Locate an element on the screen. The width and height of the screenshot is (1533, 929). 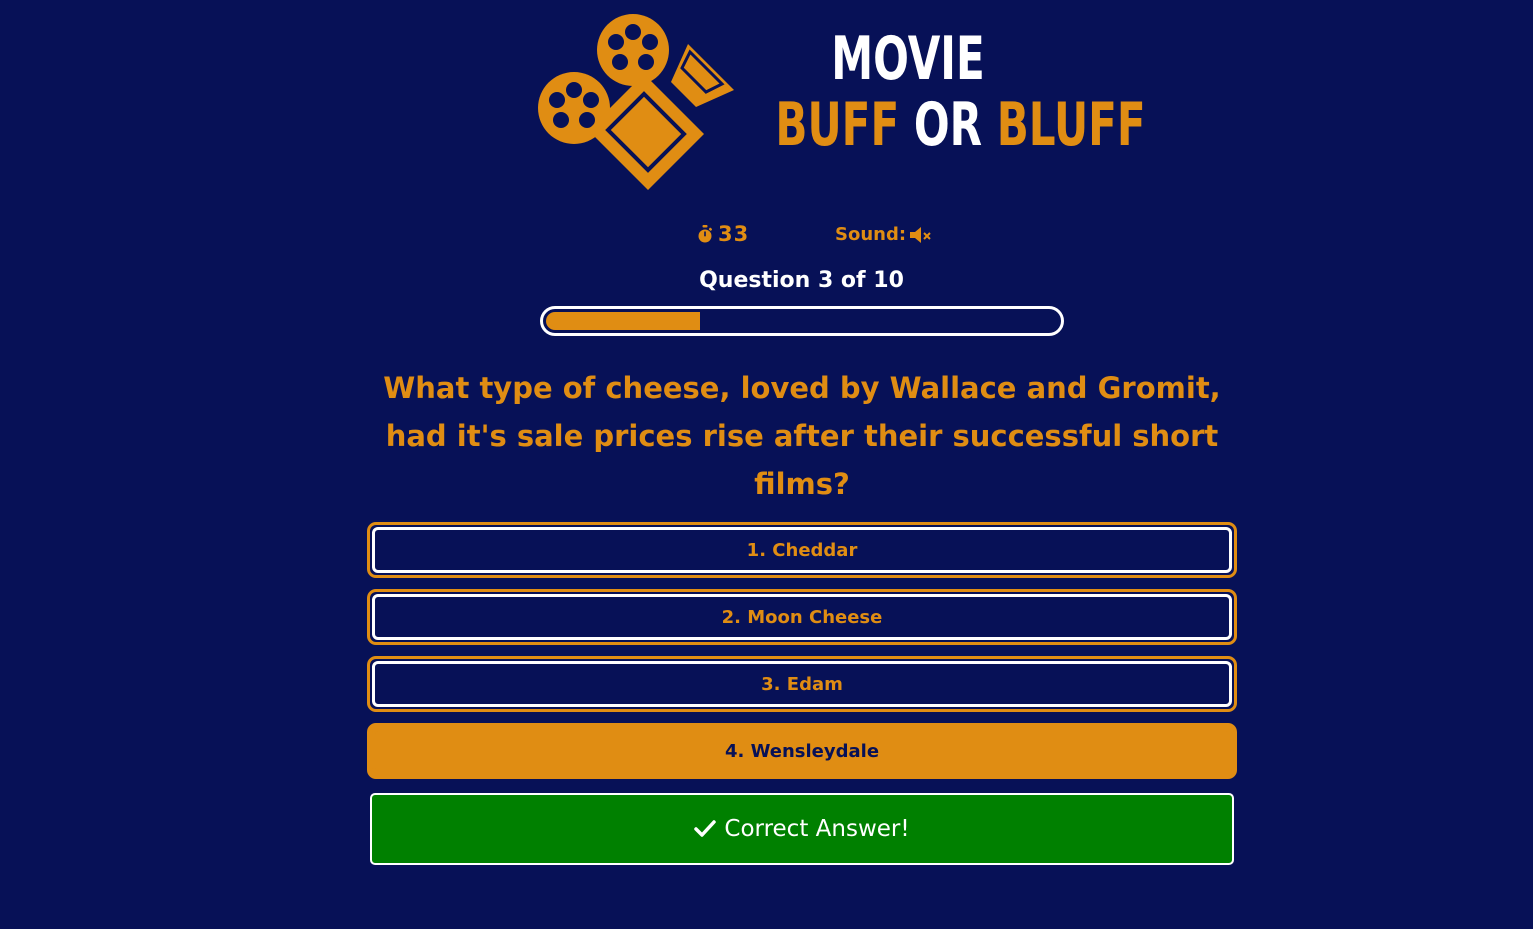
answer-button-4: 4. Wensleydale is located at coordinates (802, 751).